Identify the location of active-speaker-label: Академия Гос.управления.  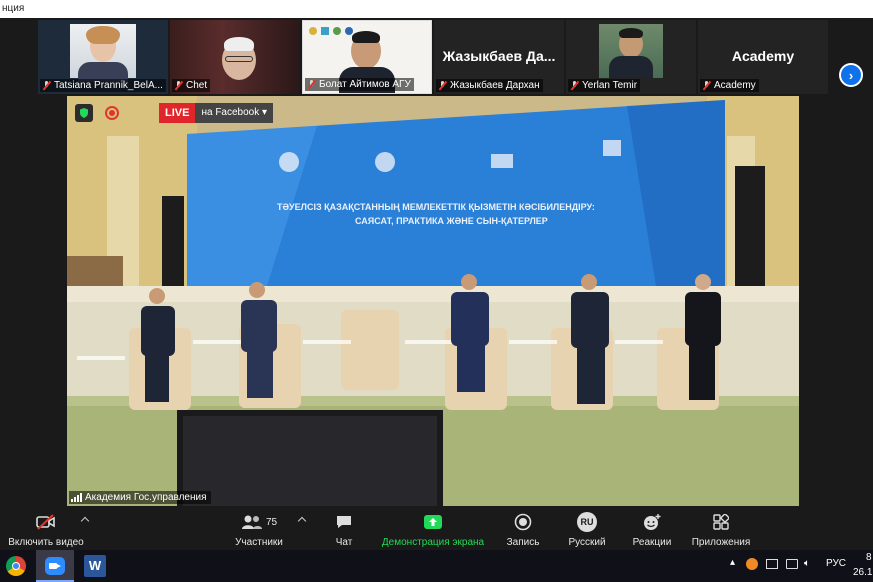
(140, 497).